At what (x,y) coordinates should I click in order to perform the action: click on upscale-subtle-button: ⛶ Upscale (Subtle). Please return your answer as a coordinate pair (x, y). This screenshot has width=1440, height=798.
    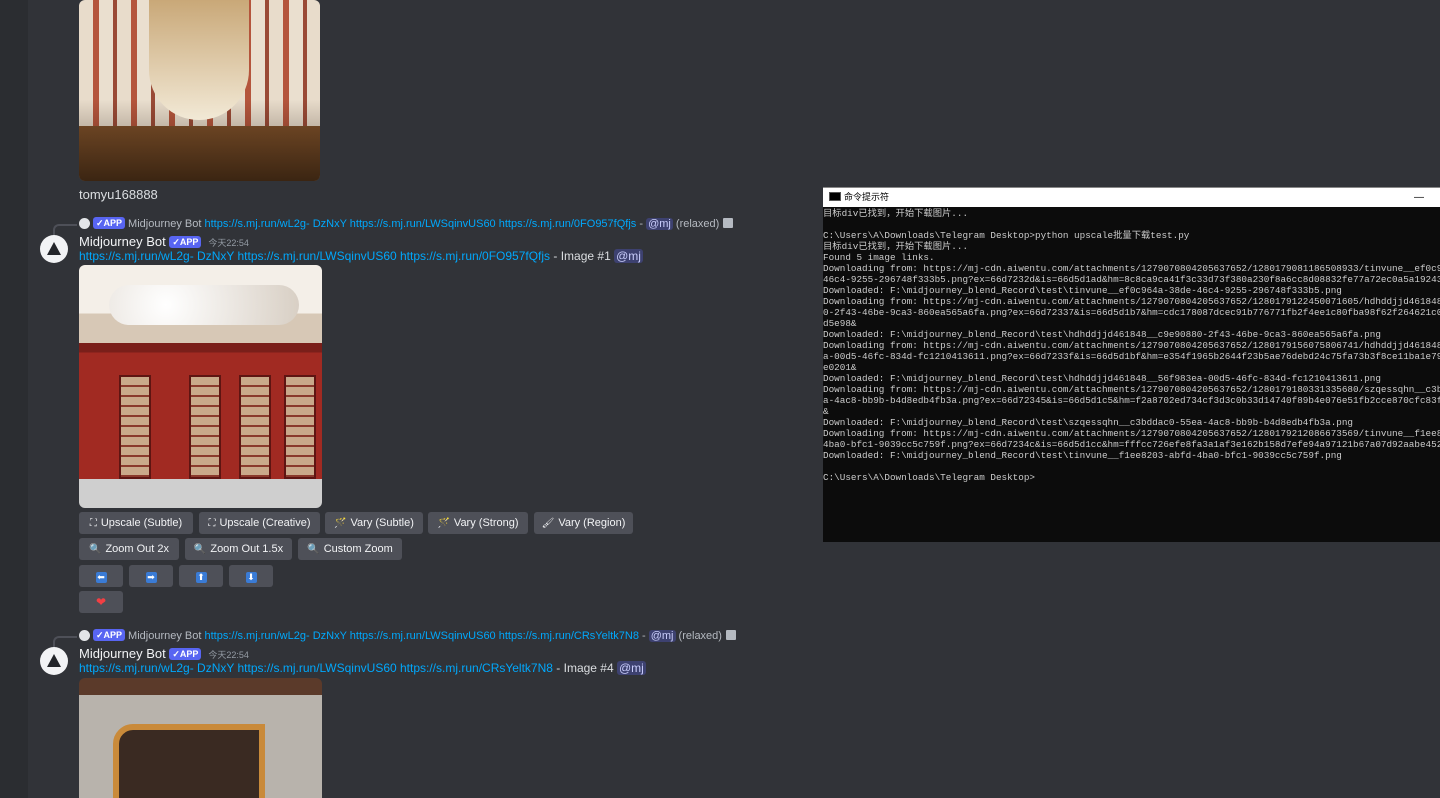
    Looking at the image, I should click on (136, 523).